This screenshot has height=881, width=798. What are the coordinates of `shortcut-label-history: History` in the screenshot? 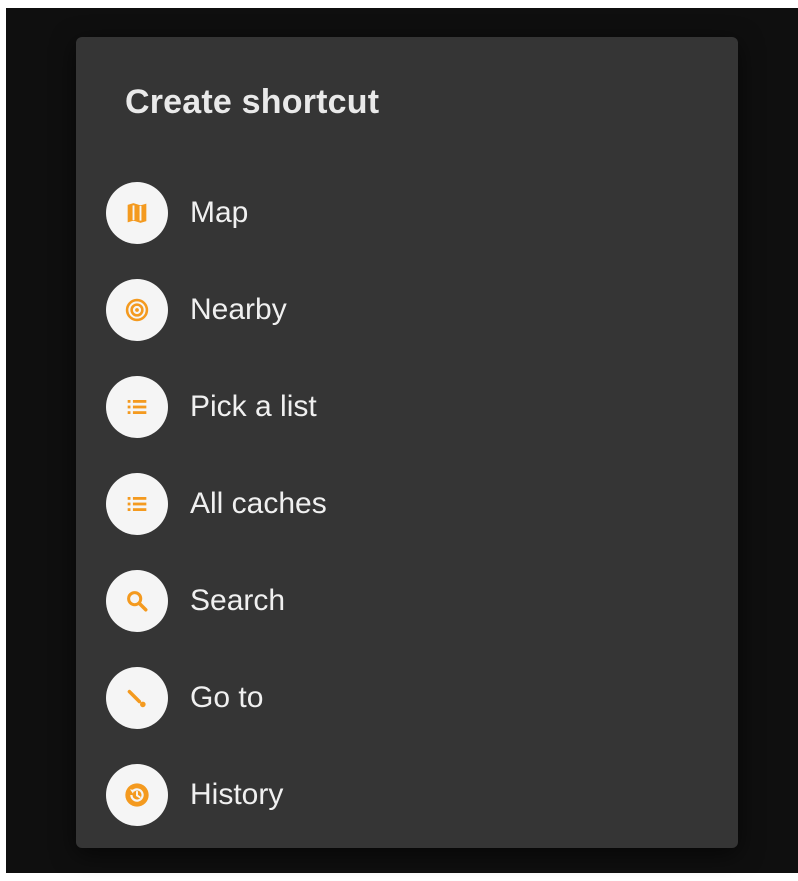 It's located at (237, 794).